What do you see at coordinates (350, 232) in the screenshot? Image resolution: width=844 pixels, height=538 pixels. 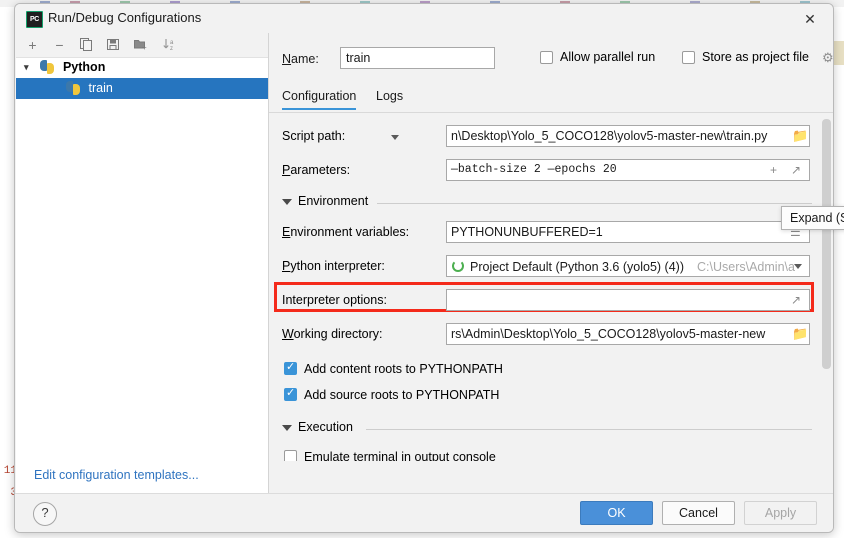 I see `env-vars-label-rest: nvironment variables:` at bounding box center [350, 232].